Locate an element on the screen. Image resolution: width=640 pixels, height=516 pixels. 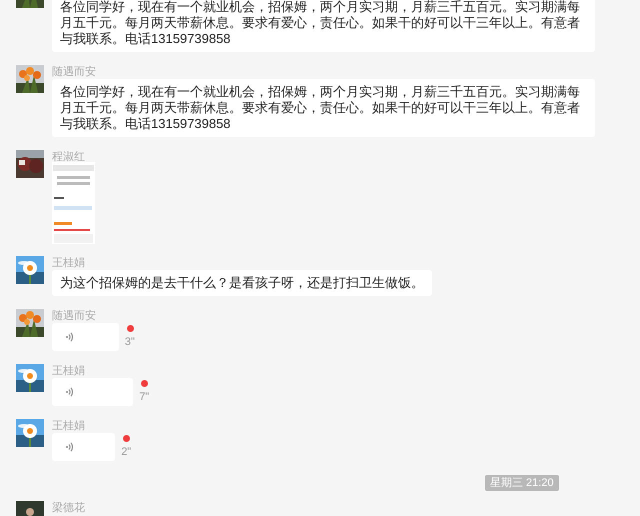
voice-duration: 7" is located at coordinates (144, 397).